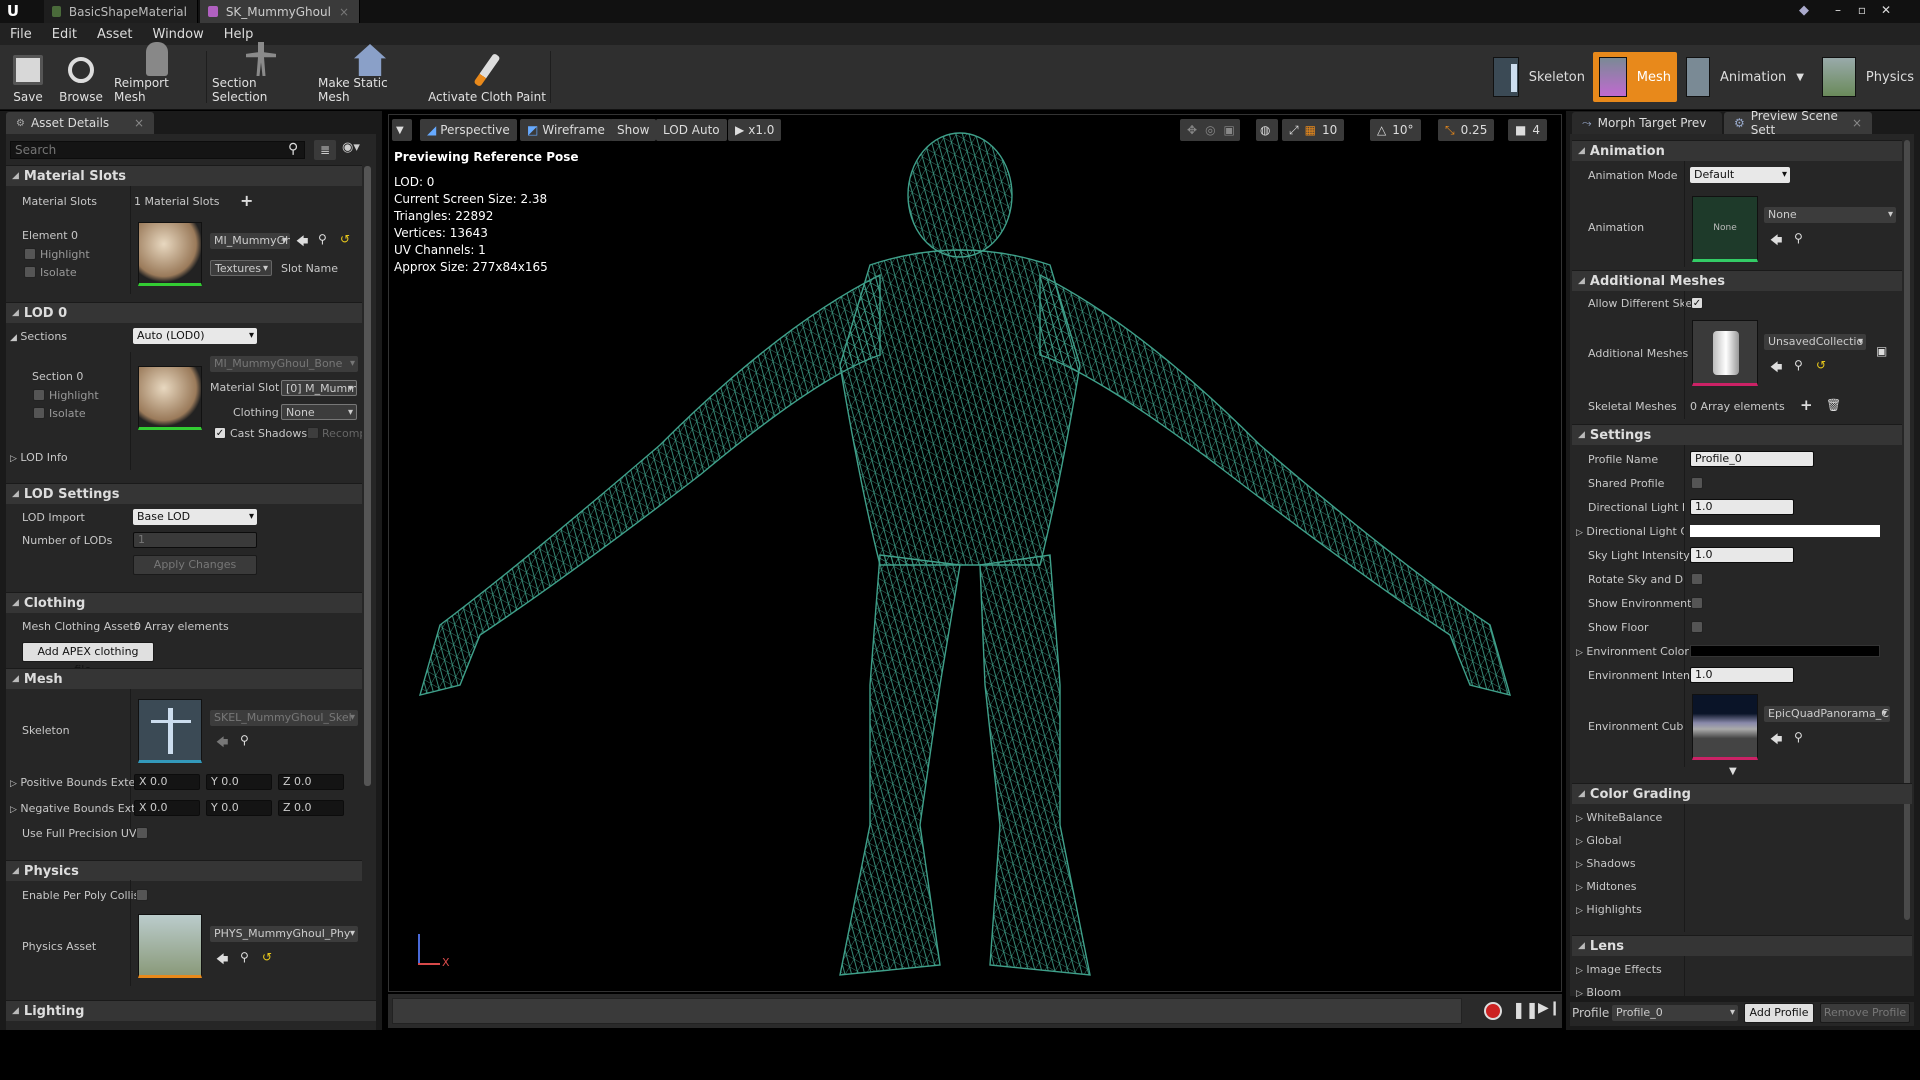 Image resolution: width=1920 pixels, height=1080 pixels. I want to click on positive-bounds-label: ▷ Positive Bounds Exte, so click(72, 782).